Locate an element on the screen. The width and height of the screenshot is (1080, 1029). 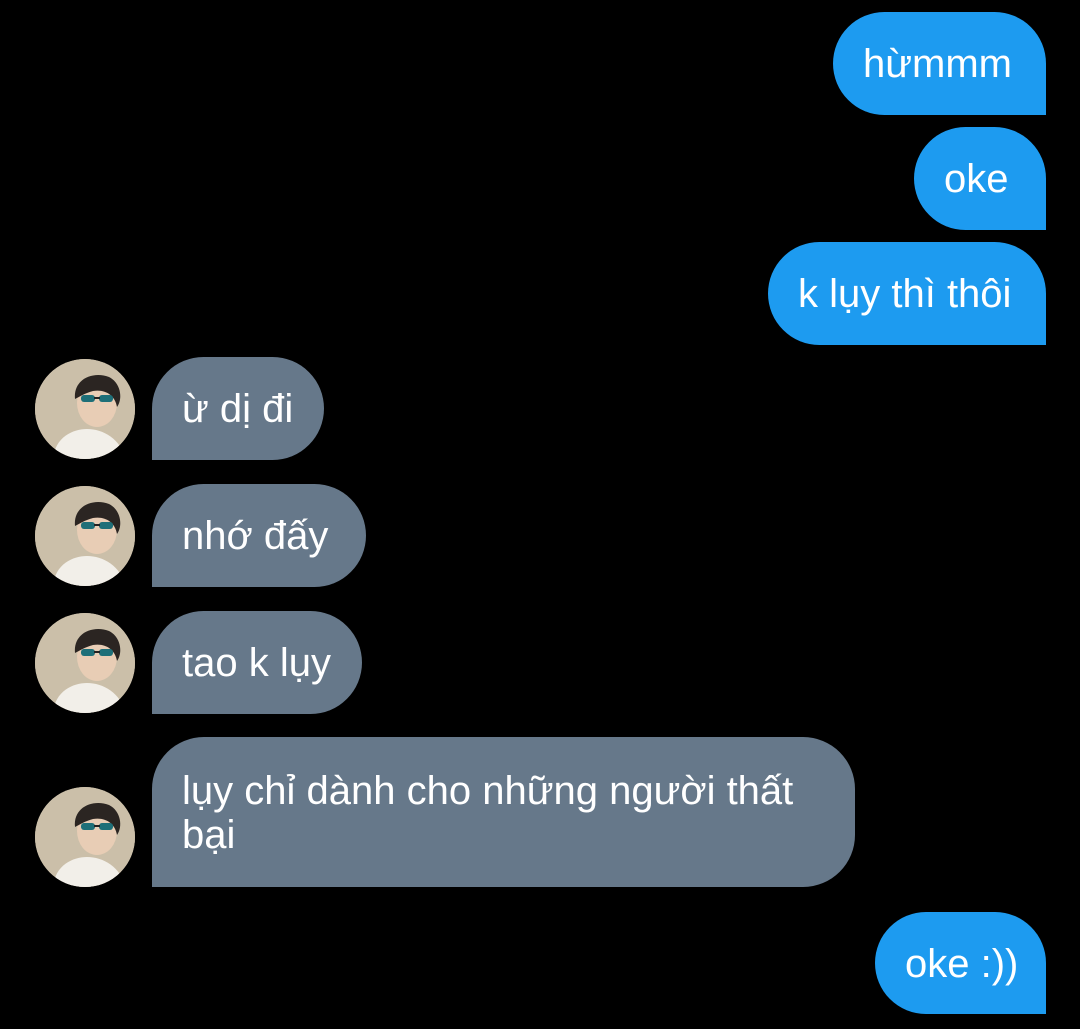
message-text: hừmmm is located at coordinates (937, 64).